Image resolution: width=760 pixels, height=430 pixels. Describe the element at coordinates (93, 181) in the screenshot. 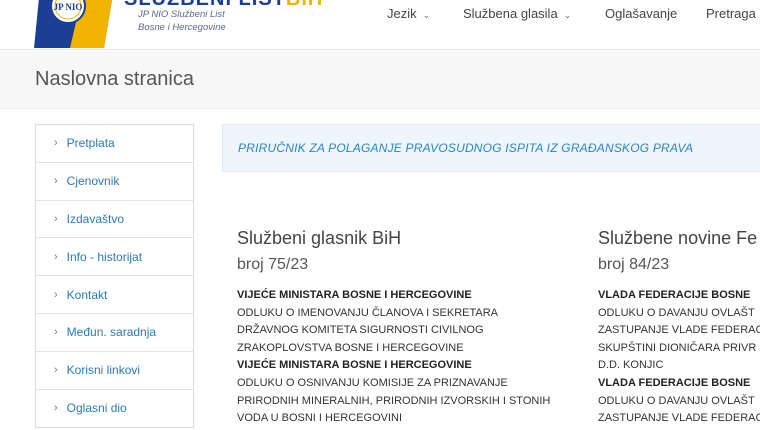

I see `sidebar-item-label: Cjenovnik` at that location.